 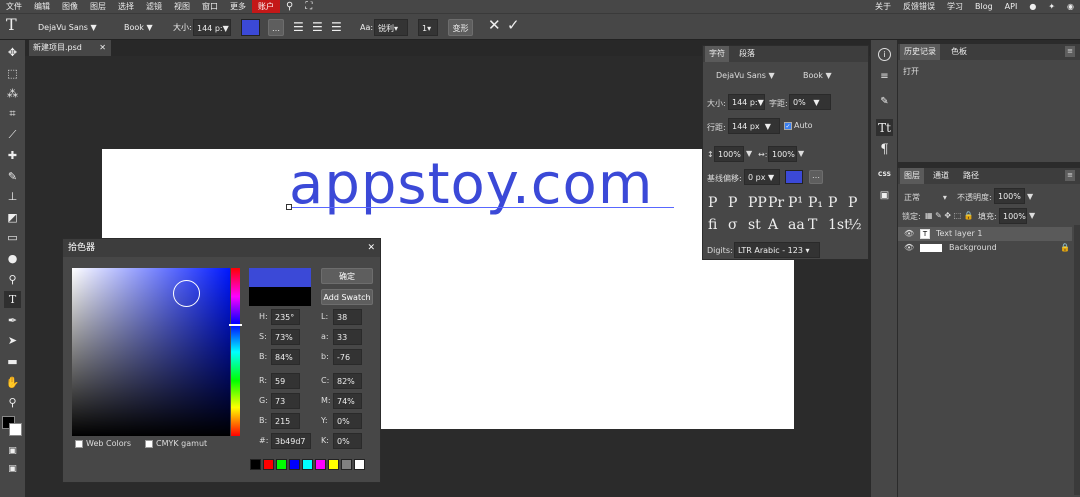 I want to click on history-menu-icon: ≡, so click(x=1070, y=51).